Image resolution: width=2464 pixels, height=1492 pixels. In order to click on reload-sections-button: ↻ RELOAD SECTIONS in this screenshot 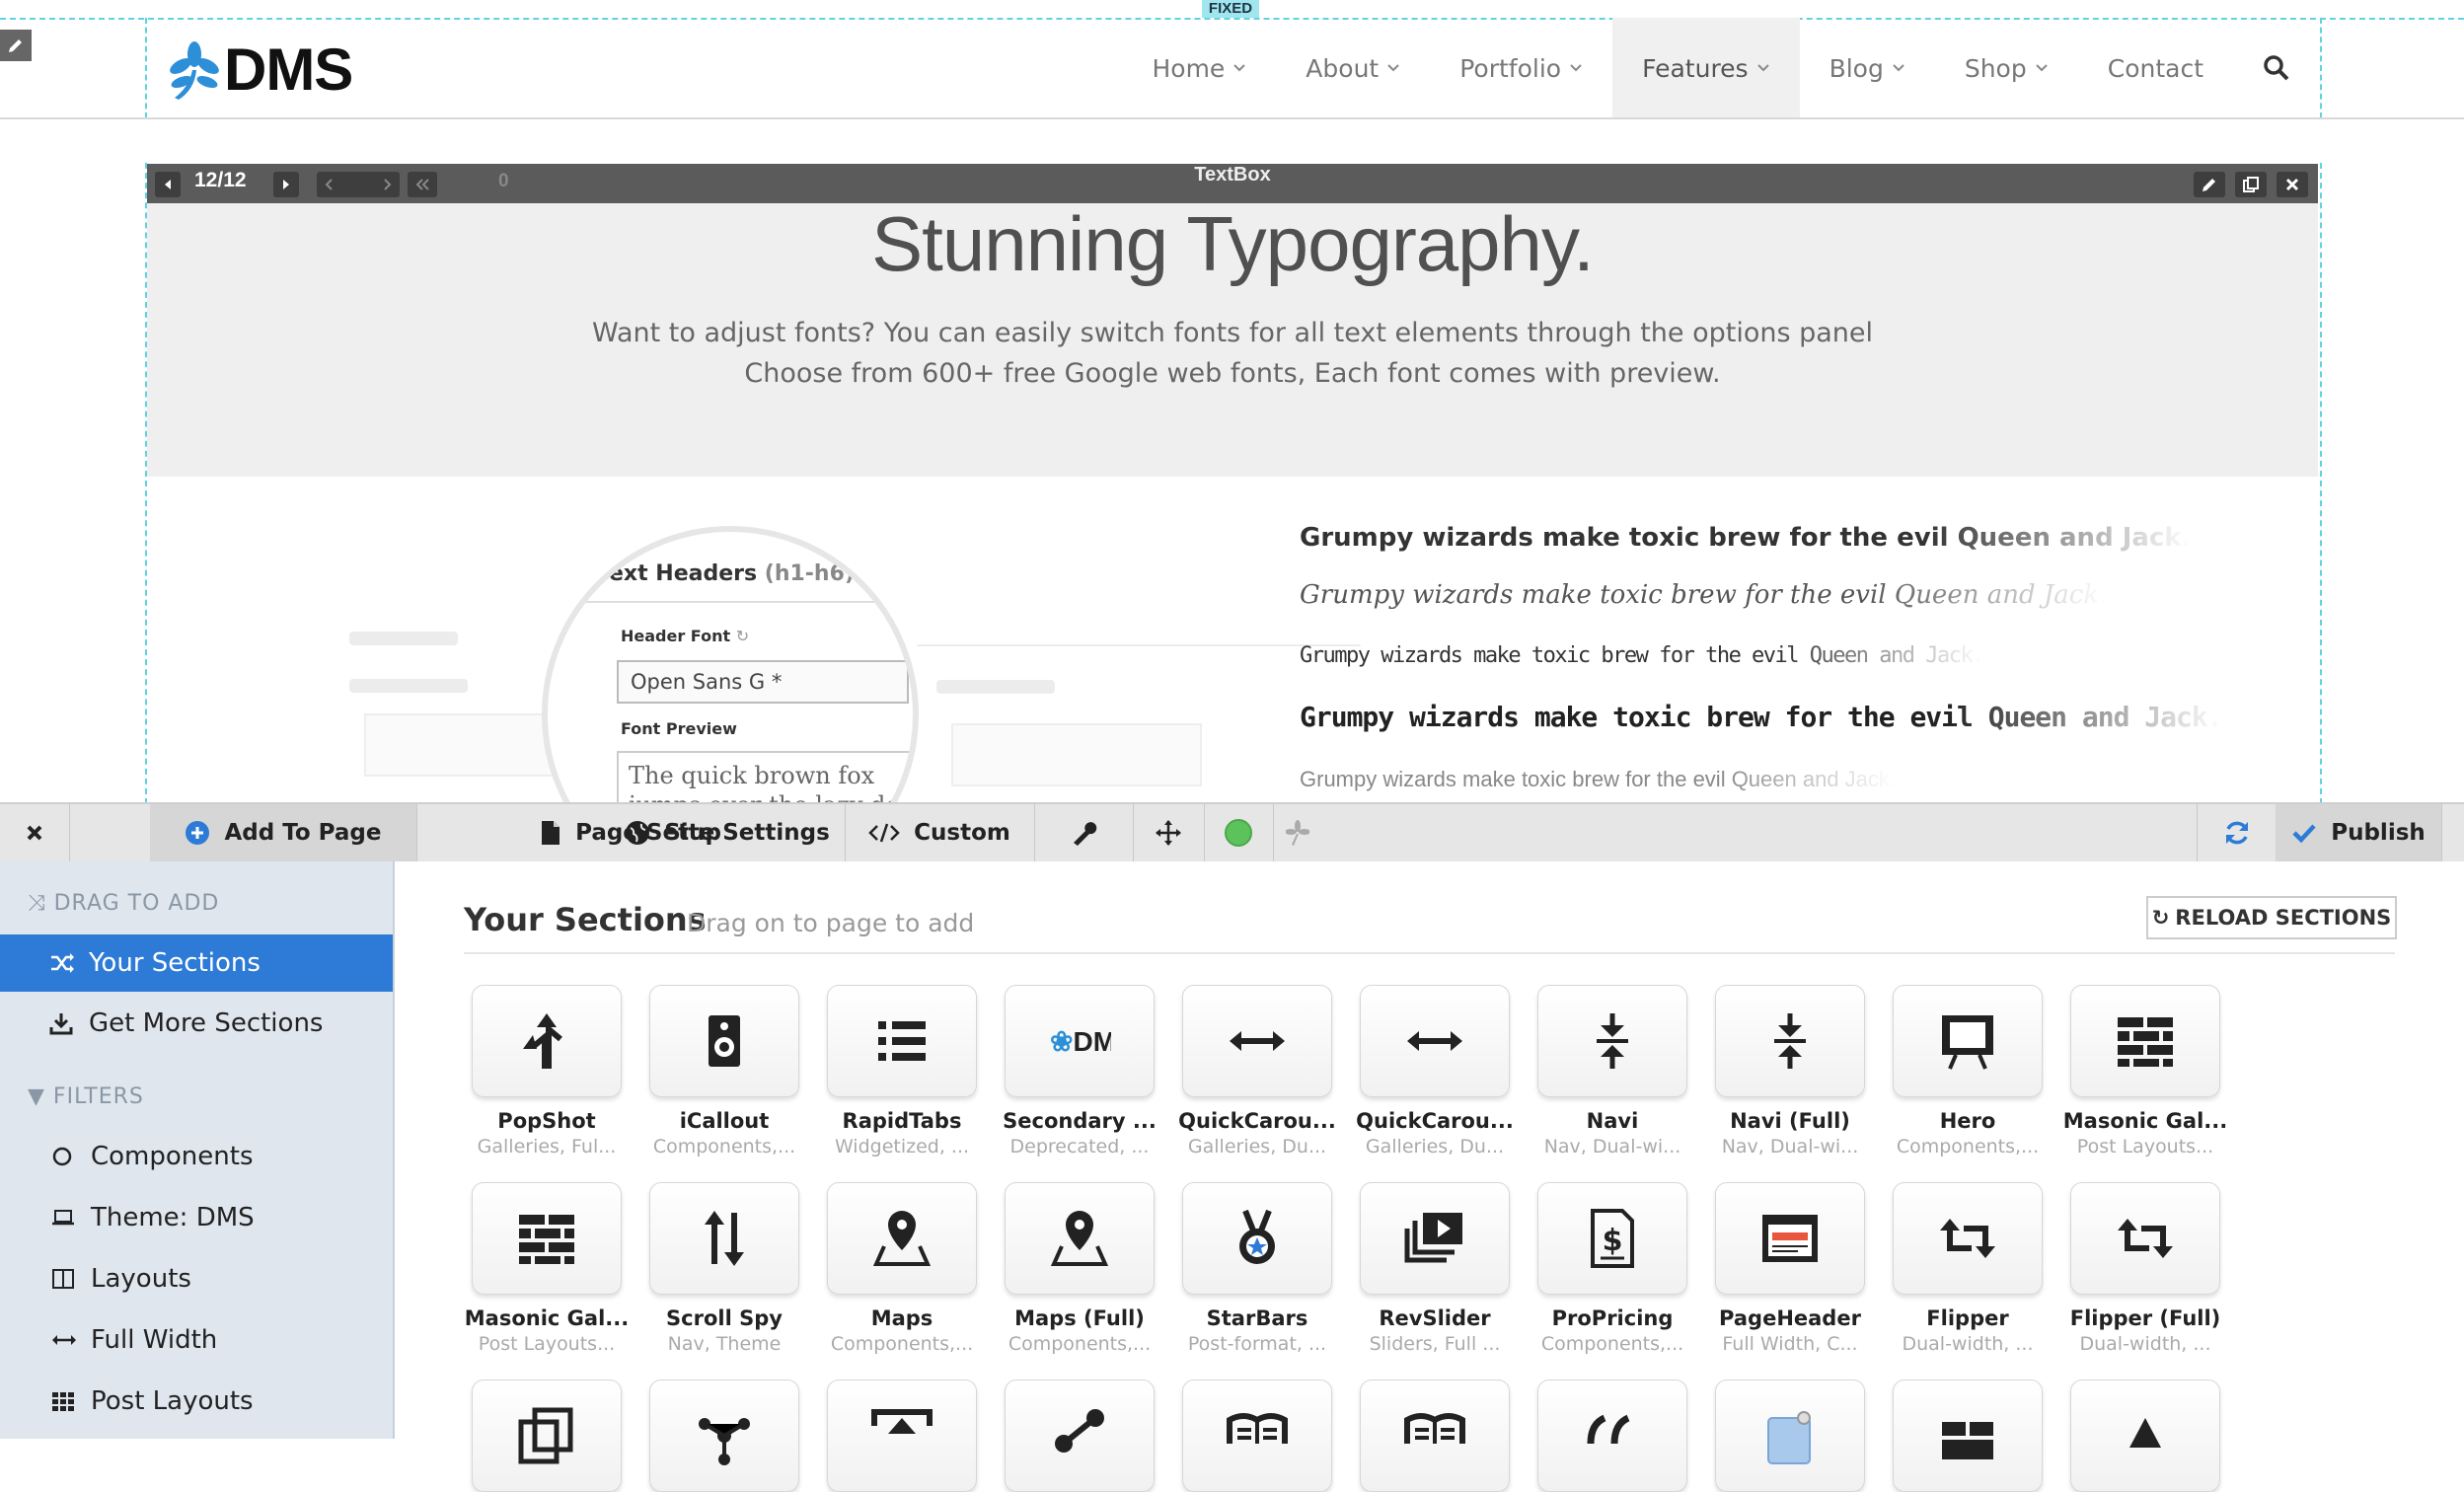, I will do `click(2271, 917)`.